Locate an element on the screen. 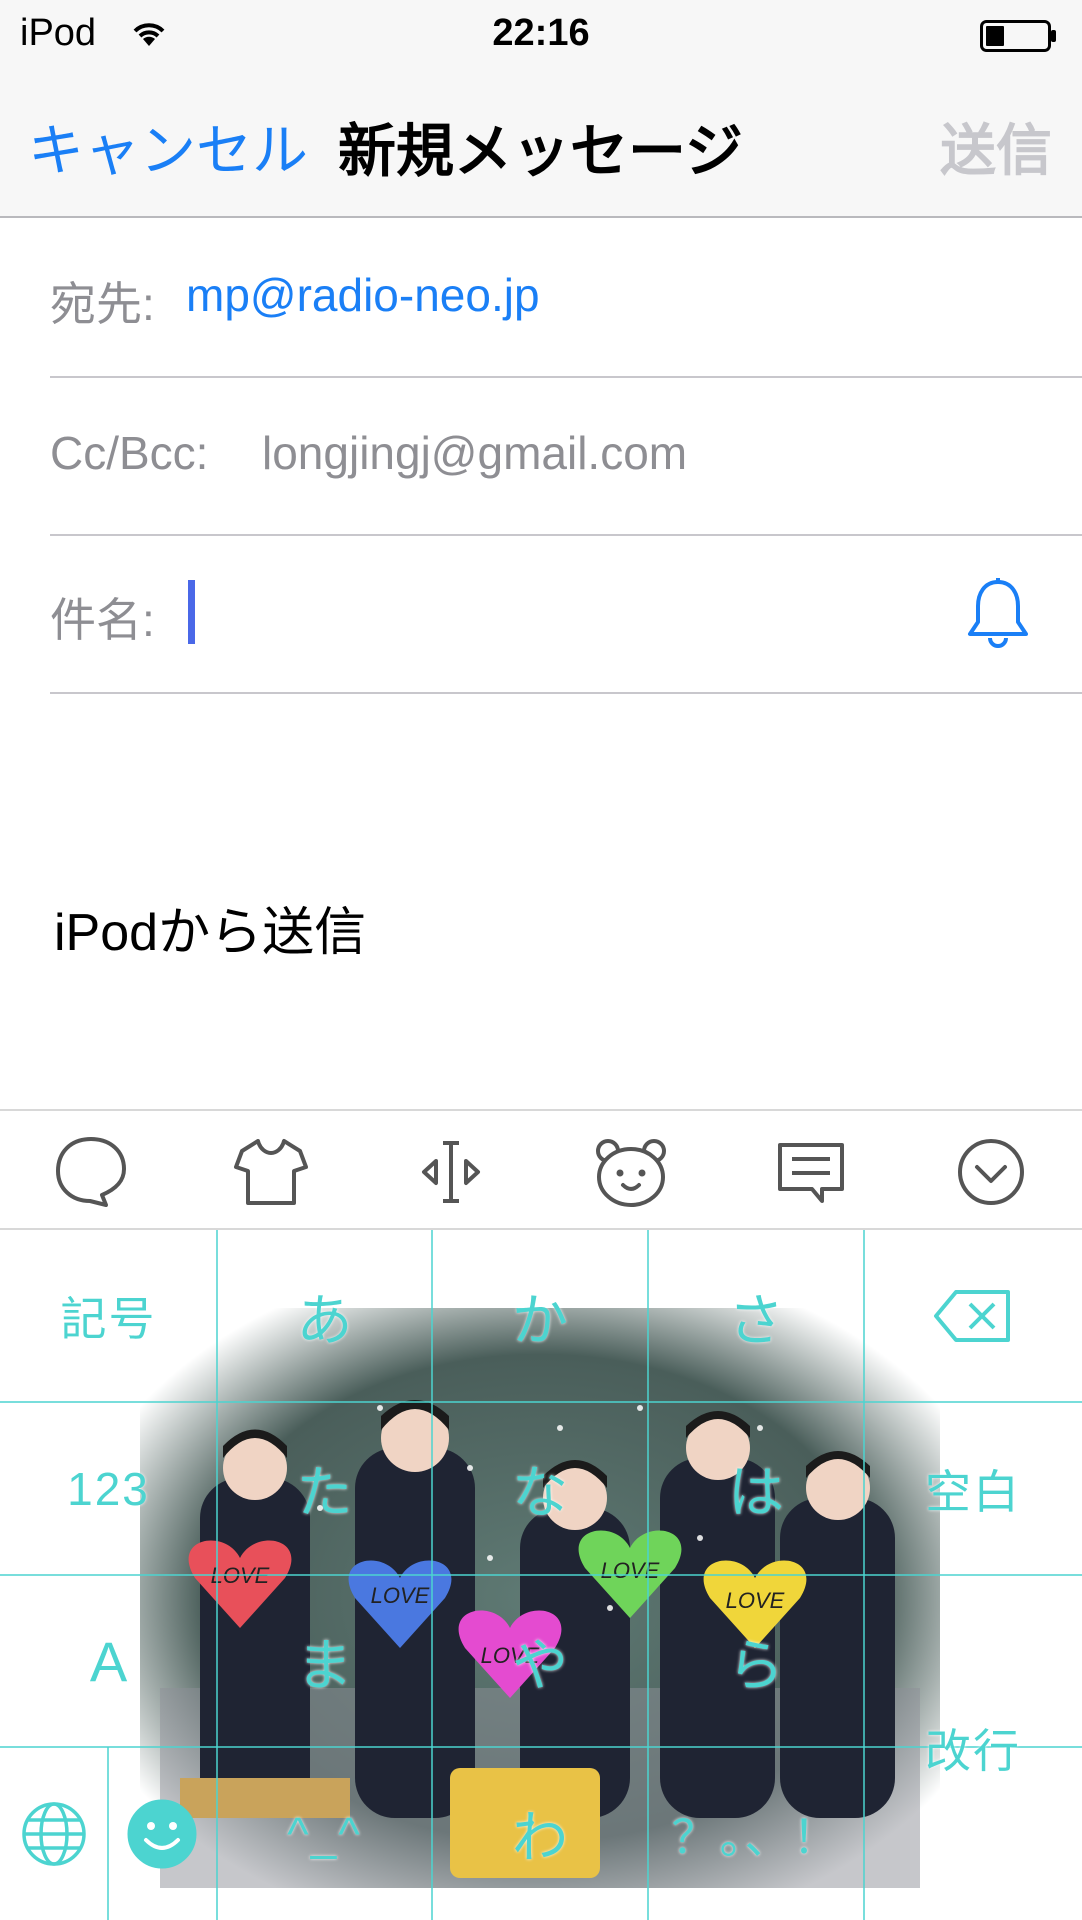 The height and width of the screenshot is (1920, 1082). key-ta: た is located at coordinates (324, 1488).